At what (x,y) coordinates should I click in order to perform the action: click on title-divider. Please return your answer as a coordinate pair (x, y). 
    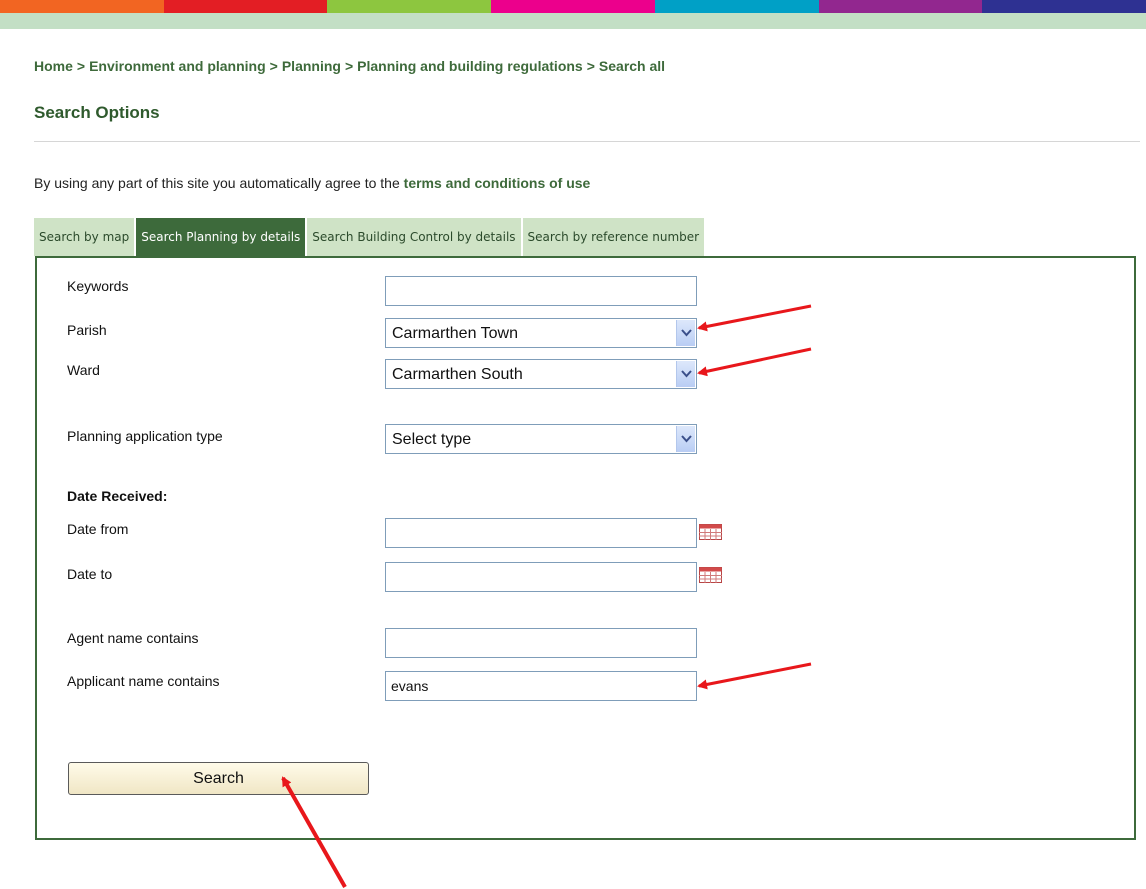
    Looking at the image, I should click on (587, 141).